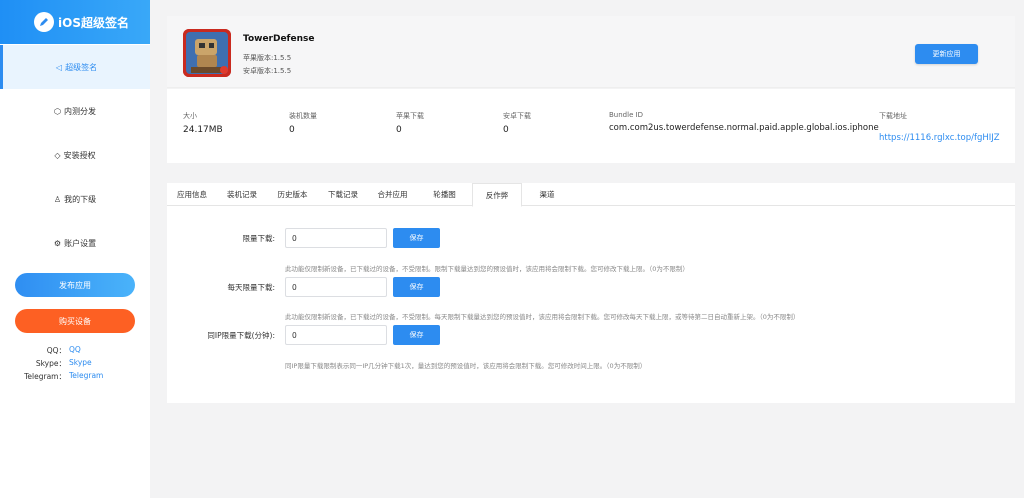  What do you see at coordinates (79, 155) in the screenshot?
I see `sidebar-item-label: 安装授权` at bounding box center [79, 155].